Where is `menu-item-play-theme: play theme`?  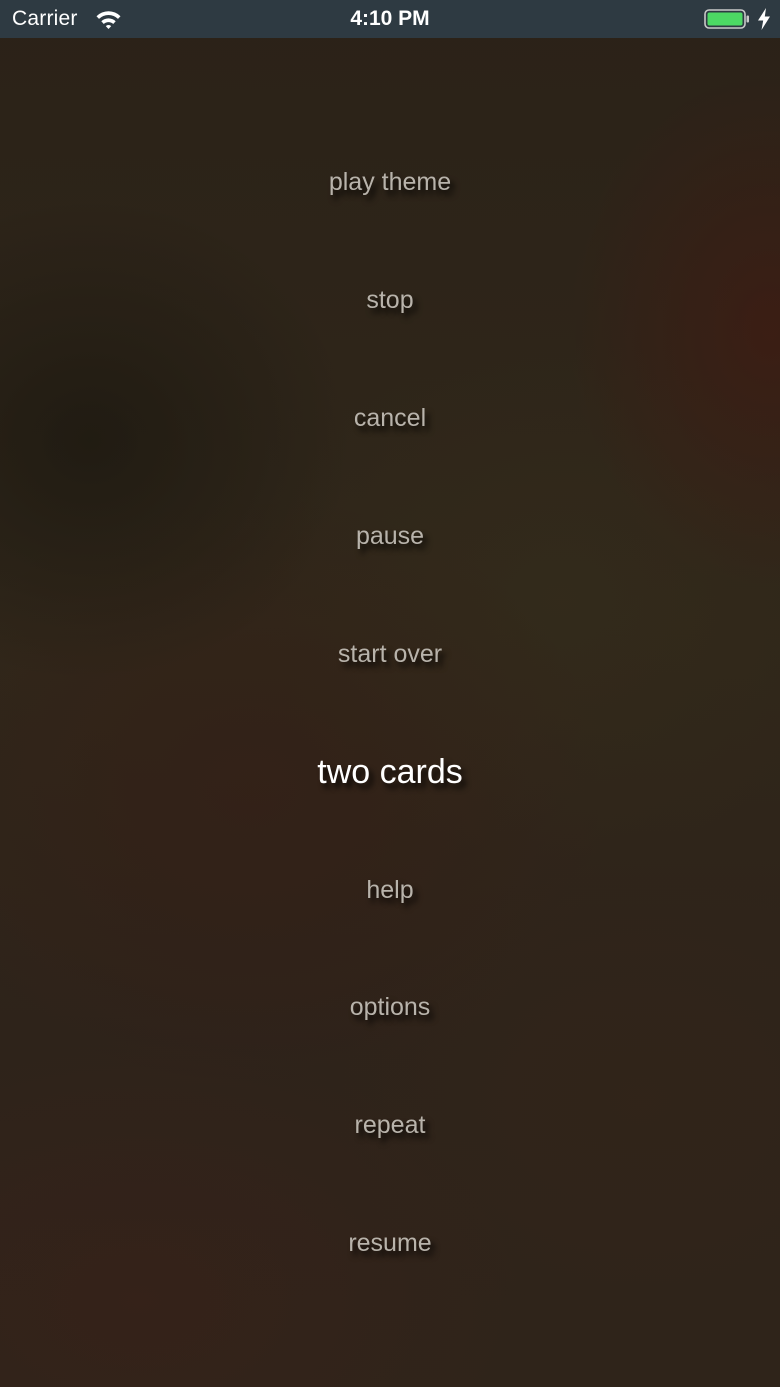
menu-item-play-theme: play theme is located at coordinates (390, 182).